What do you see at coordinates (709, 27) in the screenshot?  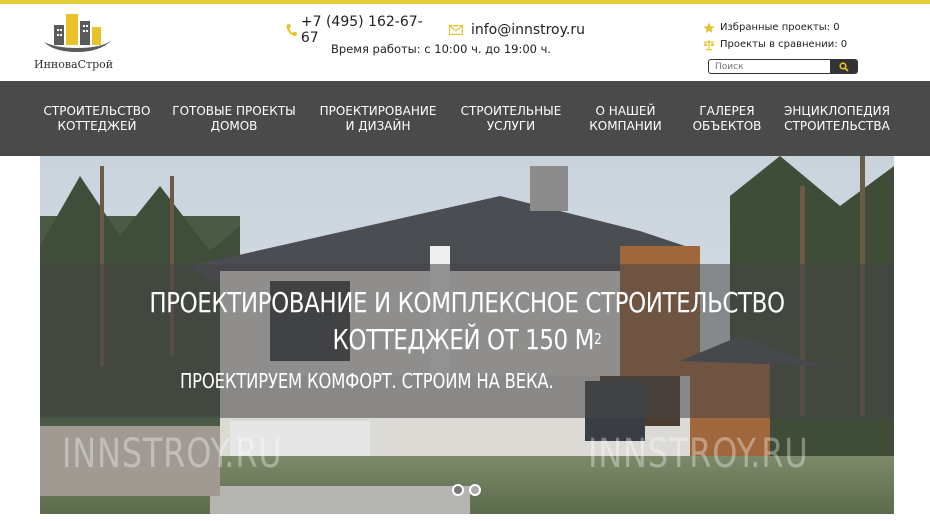 I see `star-icon` at bounding box center [709, 27].